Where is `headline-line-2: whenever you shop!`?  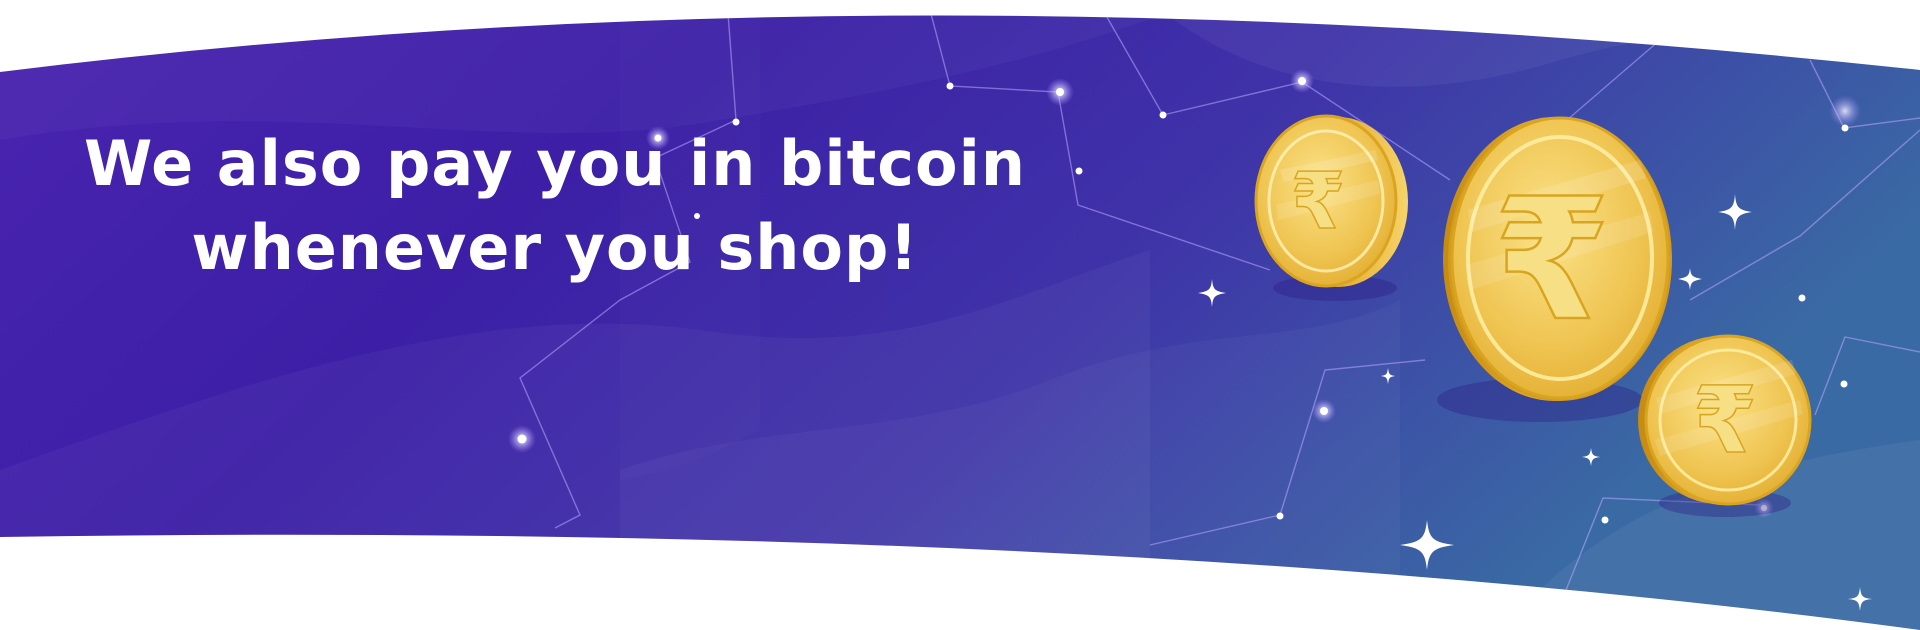
headline-line-2: whenever you shop! is located at coordinates (555, 247).